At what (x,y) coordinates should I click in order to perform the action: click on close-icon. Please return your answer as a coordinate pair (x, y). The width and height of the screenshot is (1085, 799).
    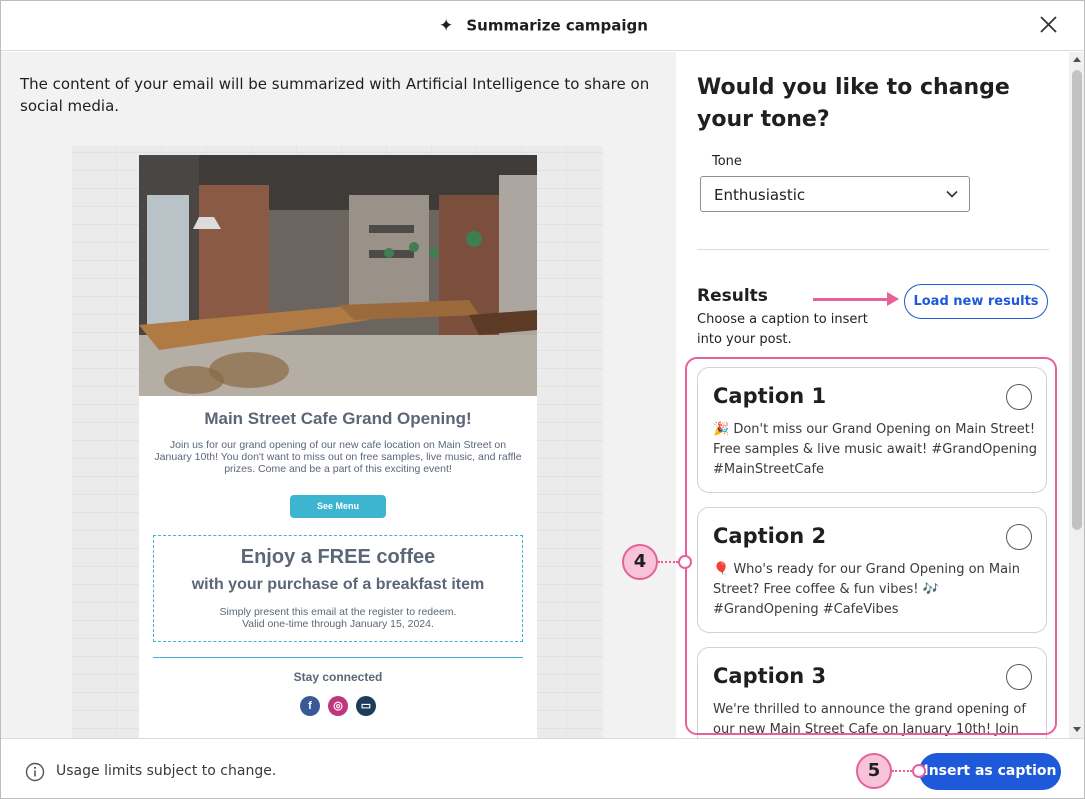
    Looking at the image, I should click on (1048, 24).